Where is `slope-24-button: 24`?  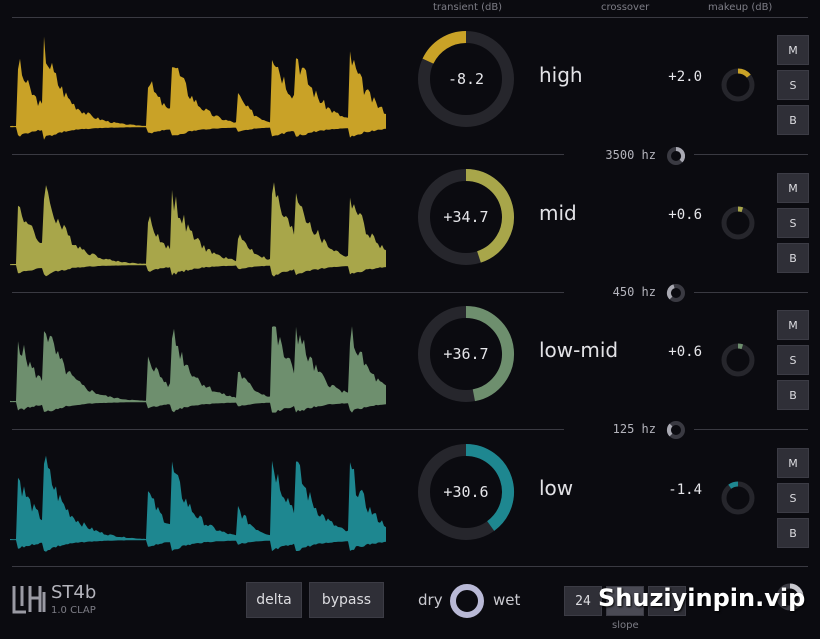
slope-24-button: 24 is located at coordinates (583, 601).